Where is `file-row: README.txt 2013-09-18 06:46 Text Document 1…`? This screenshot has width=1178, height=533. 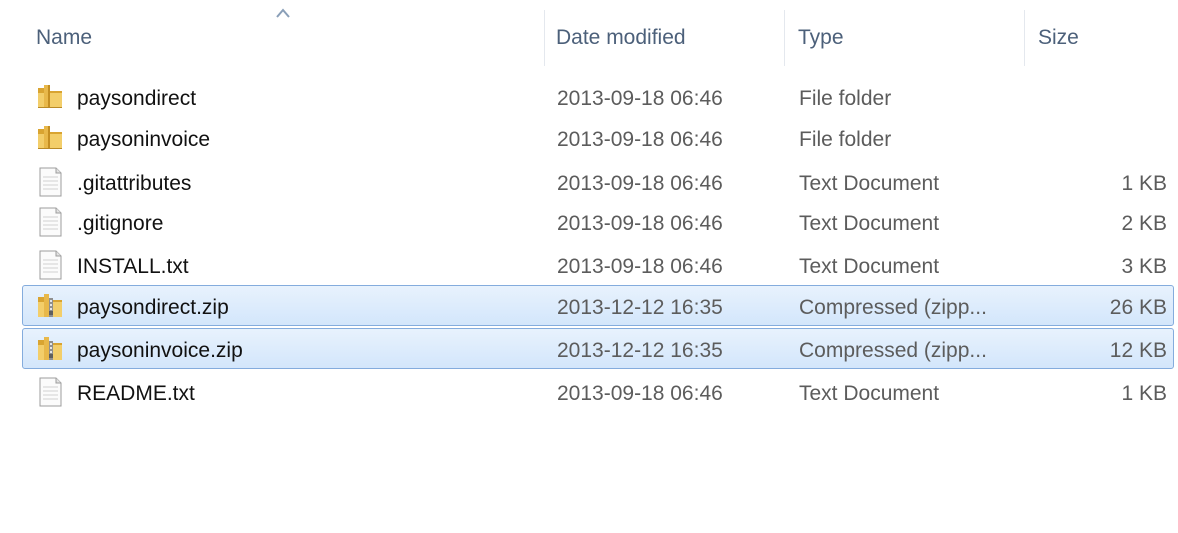
file-row: README.txt 2013-09-18 06:46 Text Document 1… is located at coordinates (598, 391).